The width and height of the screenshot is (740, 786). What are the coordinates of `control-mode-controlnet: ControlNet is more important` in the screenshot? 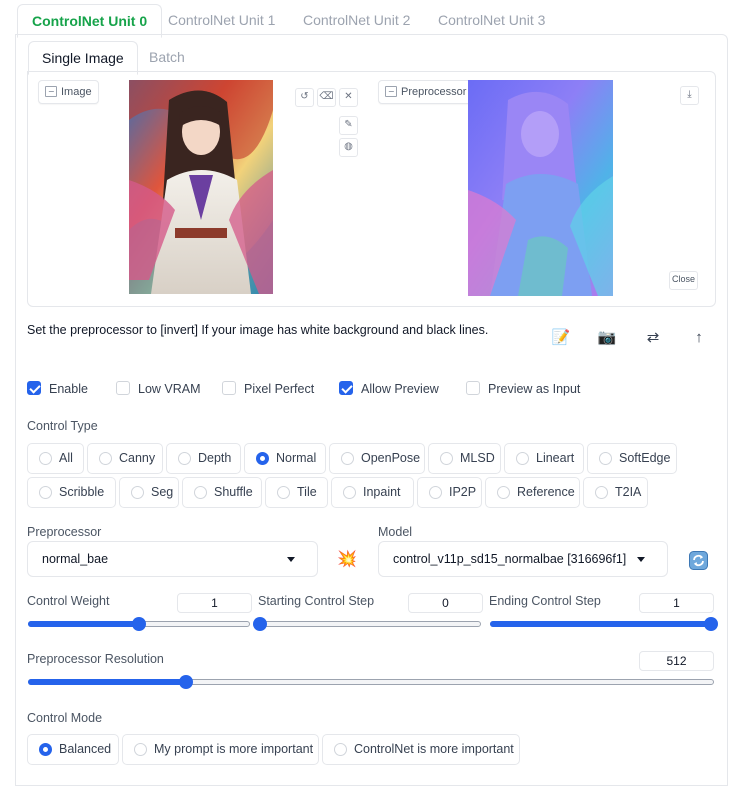 It's located at (421, 749).